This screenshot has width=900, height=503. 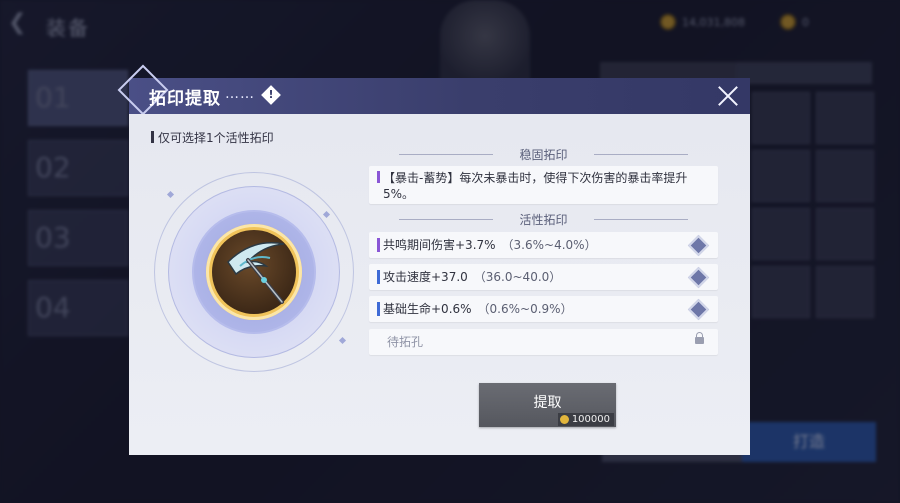 I want to click on extract-cost-amount: 100000, so click(x=590, y=419).